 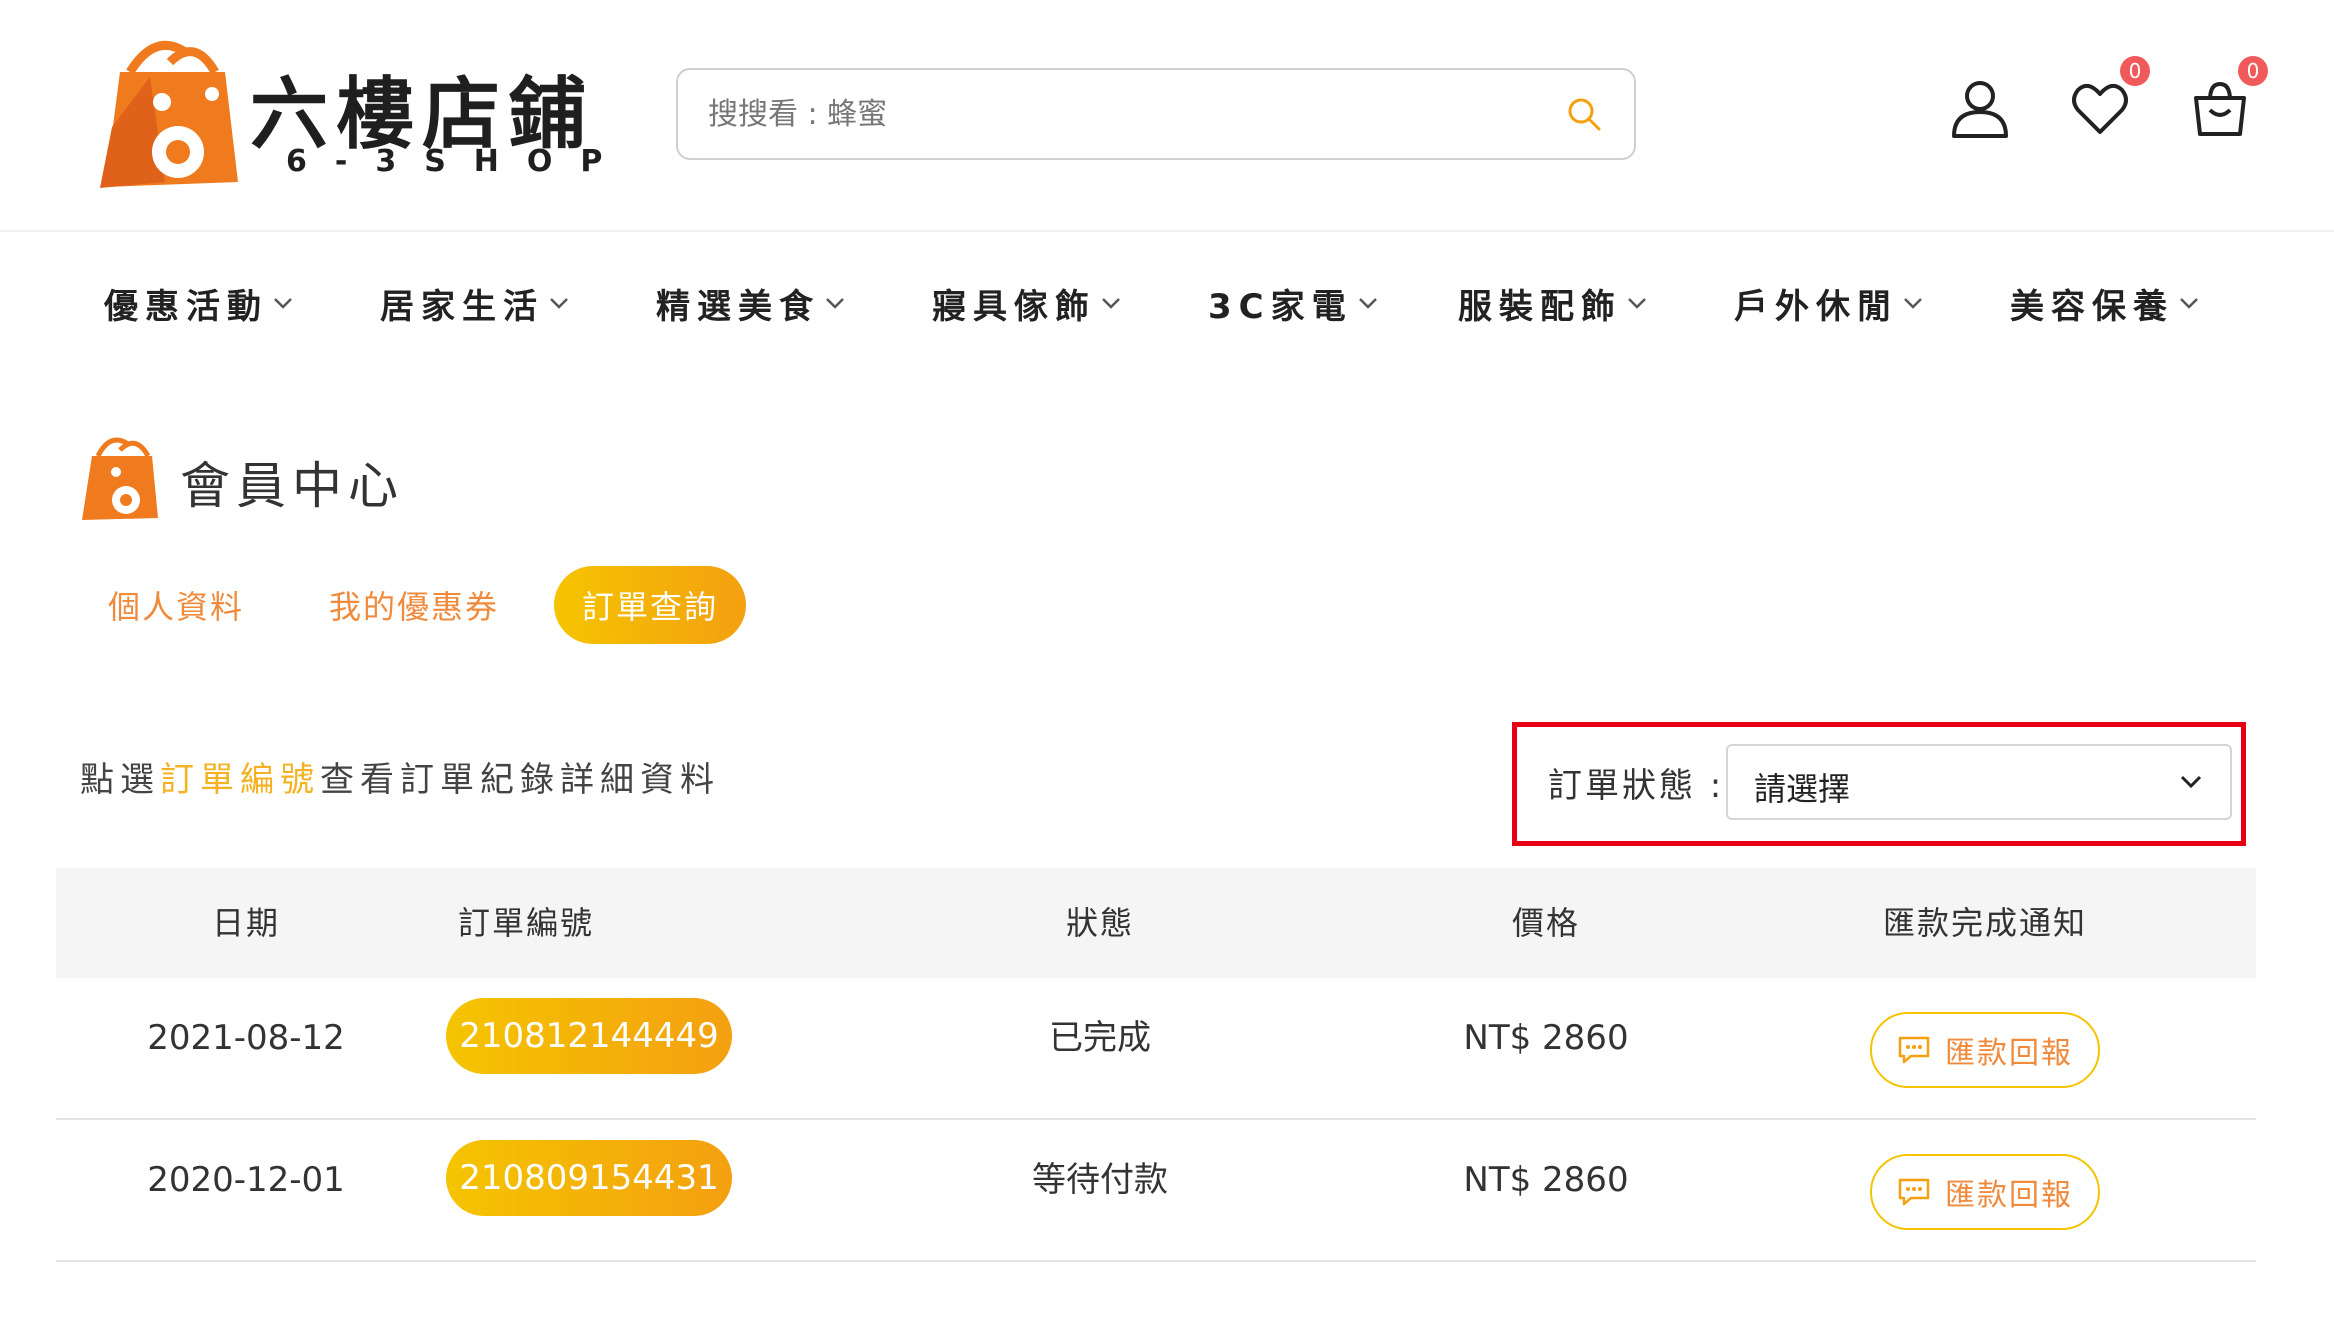 I want to click on order-status-select: 請選擇, so click(x=1979, y=782).